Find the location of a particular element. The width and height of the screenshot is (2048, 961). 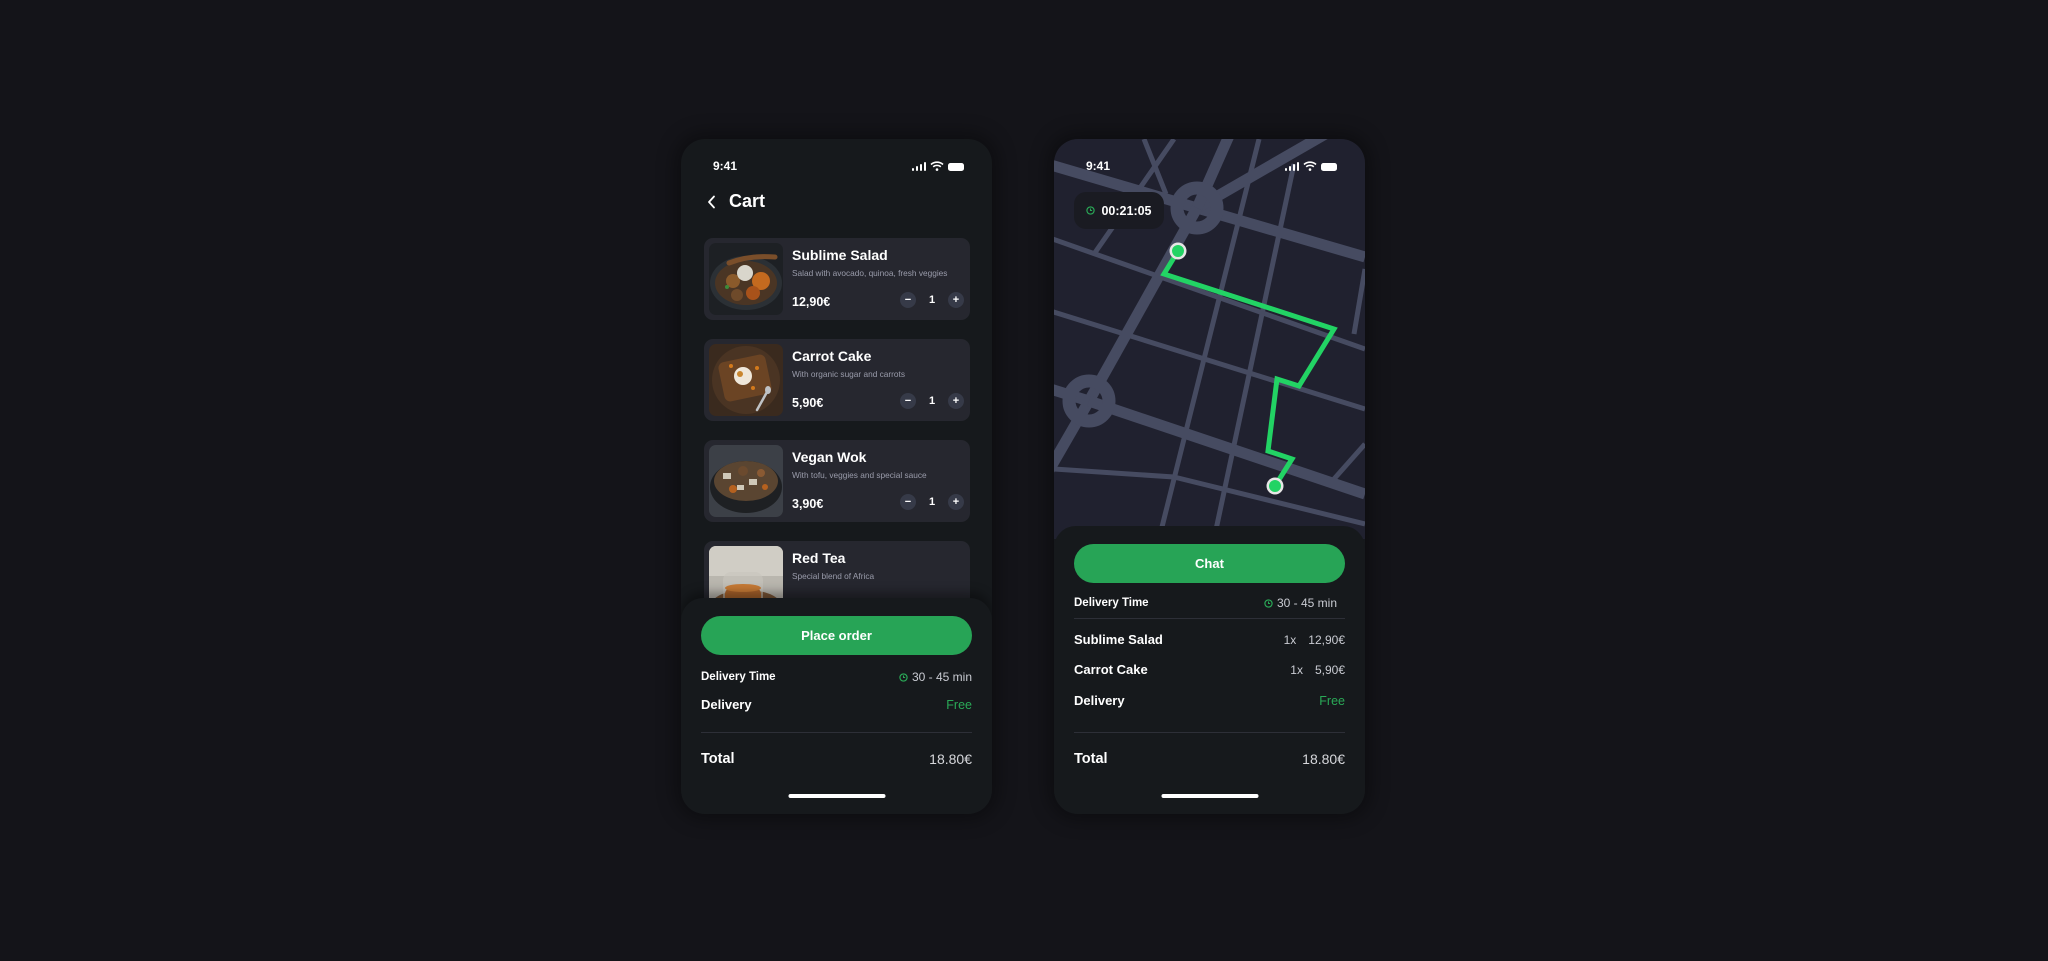

item-name: Red Tea is located at coordinates (819, 558).